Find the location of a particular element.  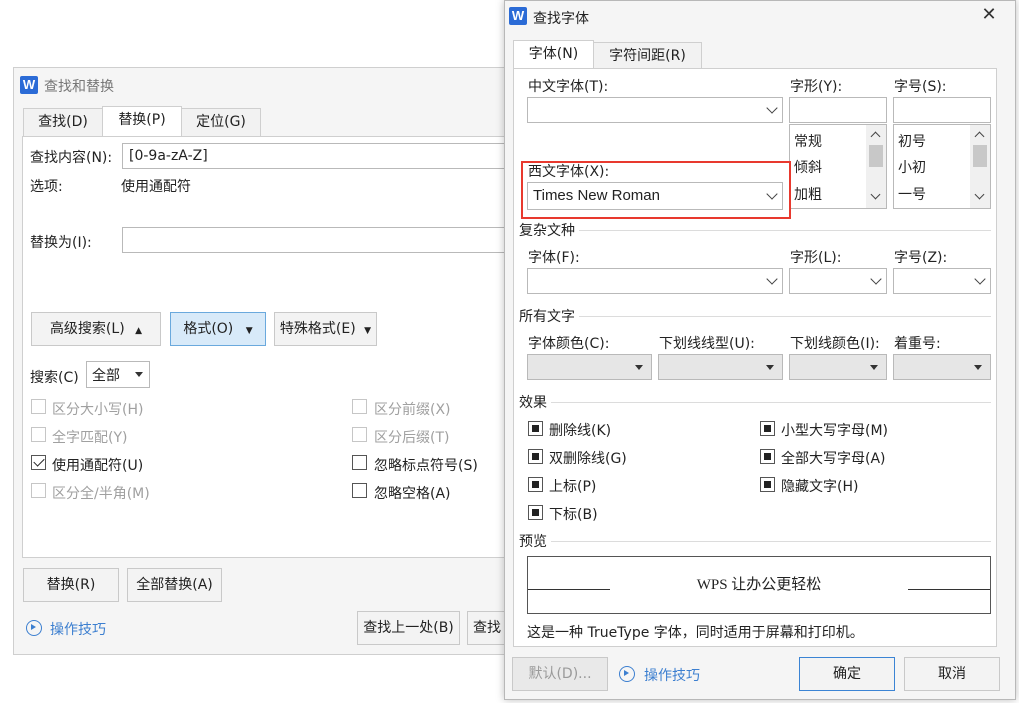

format-button: 格式(O) ▼ is located at coordinates (218, 329).